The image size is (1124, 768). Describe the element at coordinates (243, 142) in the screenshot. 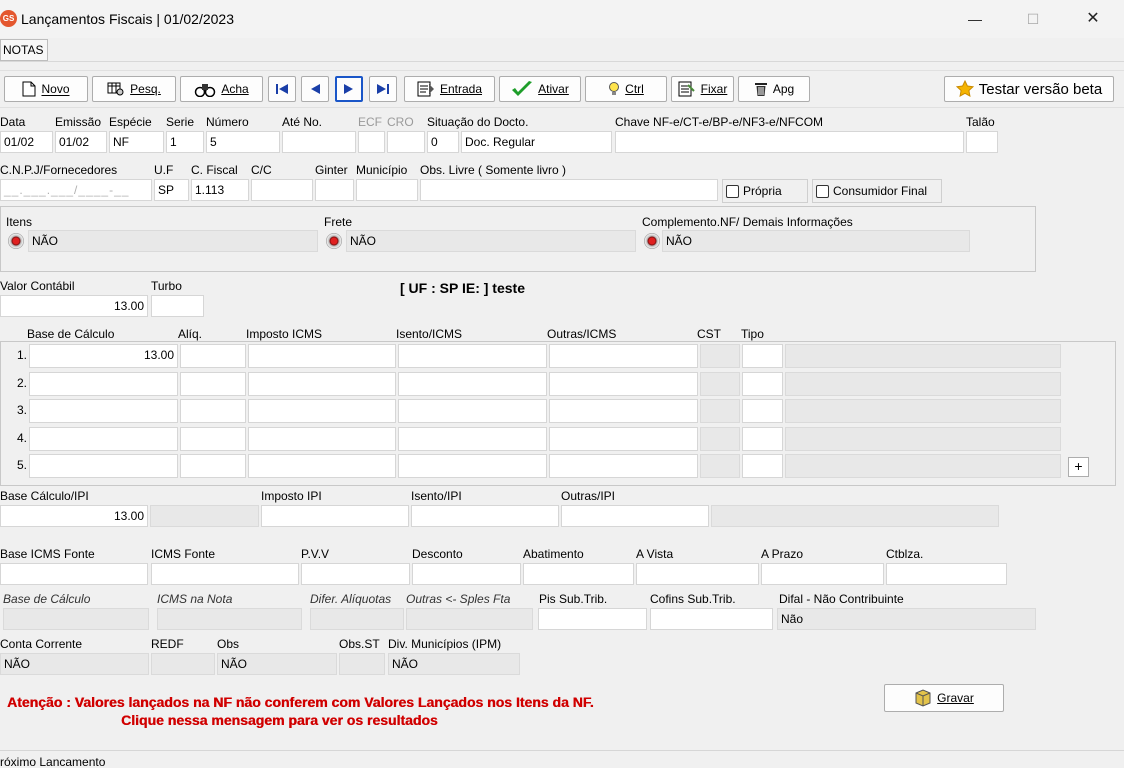

I see `numero-field: 5` at that location.